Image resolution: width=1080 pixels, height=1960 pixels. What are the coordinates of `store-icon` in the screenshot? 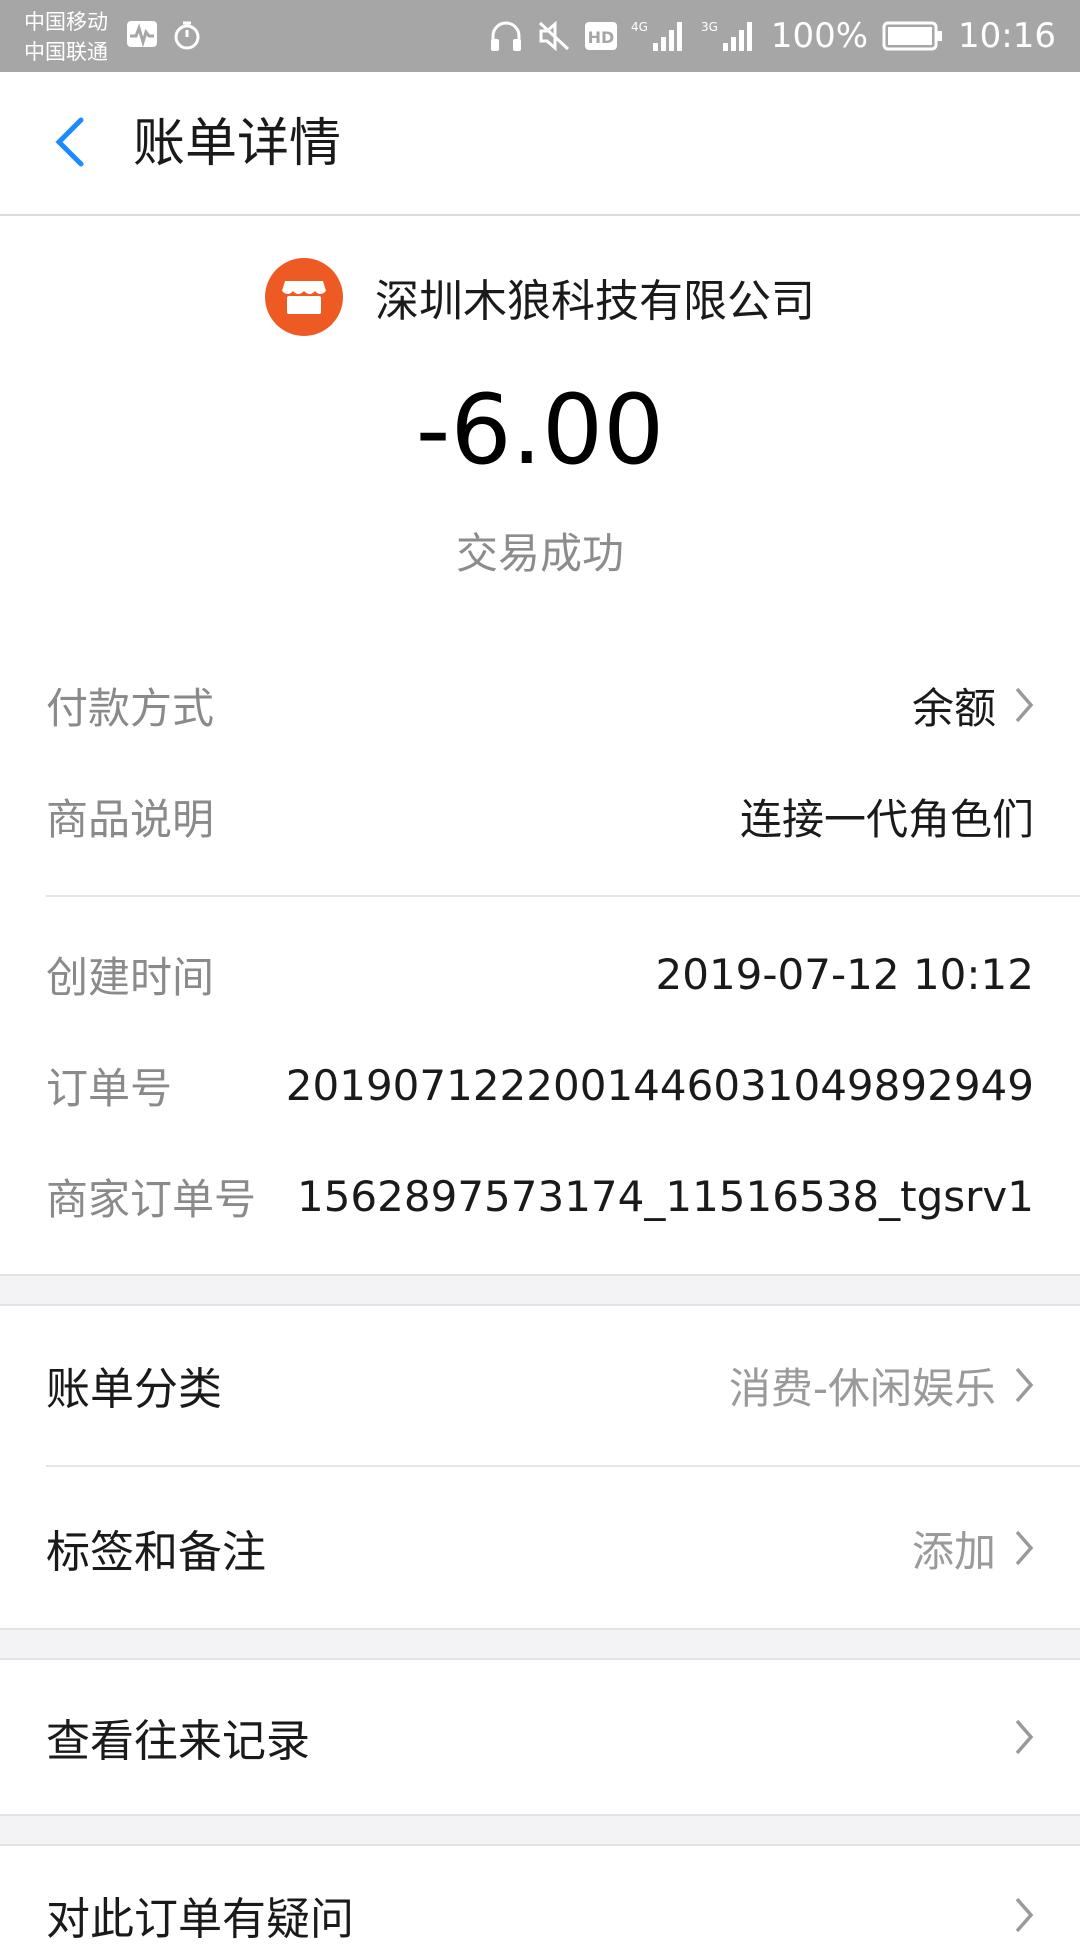 It's located at (304, 297).